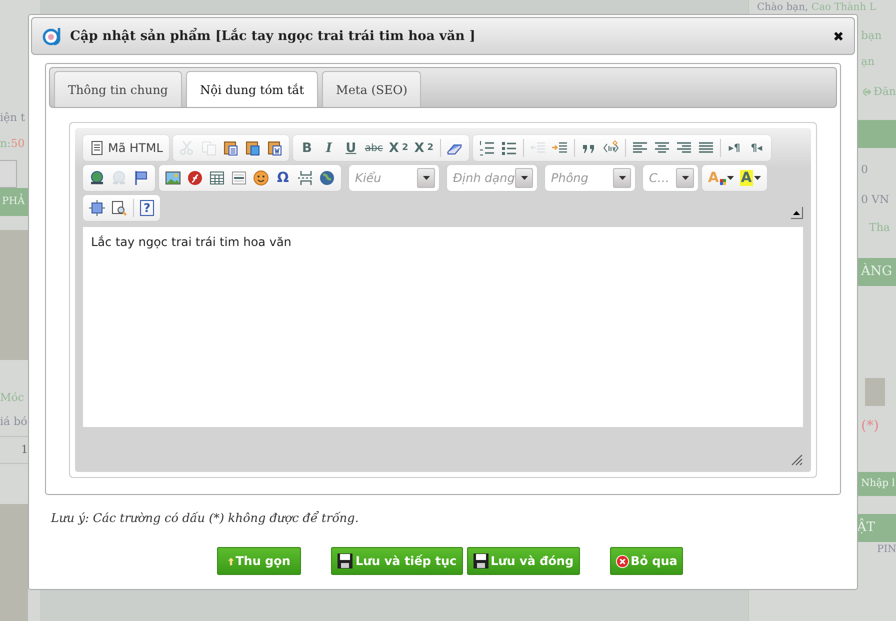 This screenshot has height=621, width=896. What do you see at coordinates (864, 170) in the screenshot?
I see `page-text: 0` at bounding box center [864, 170].